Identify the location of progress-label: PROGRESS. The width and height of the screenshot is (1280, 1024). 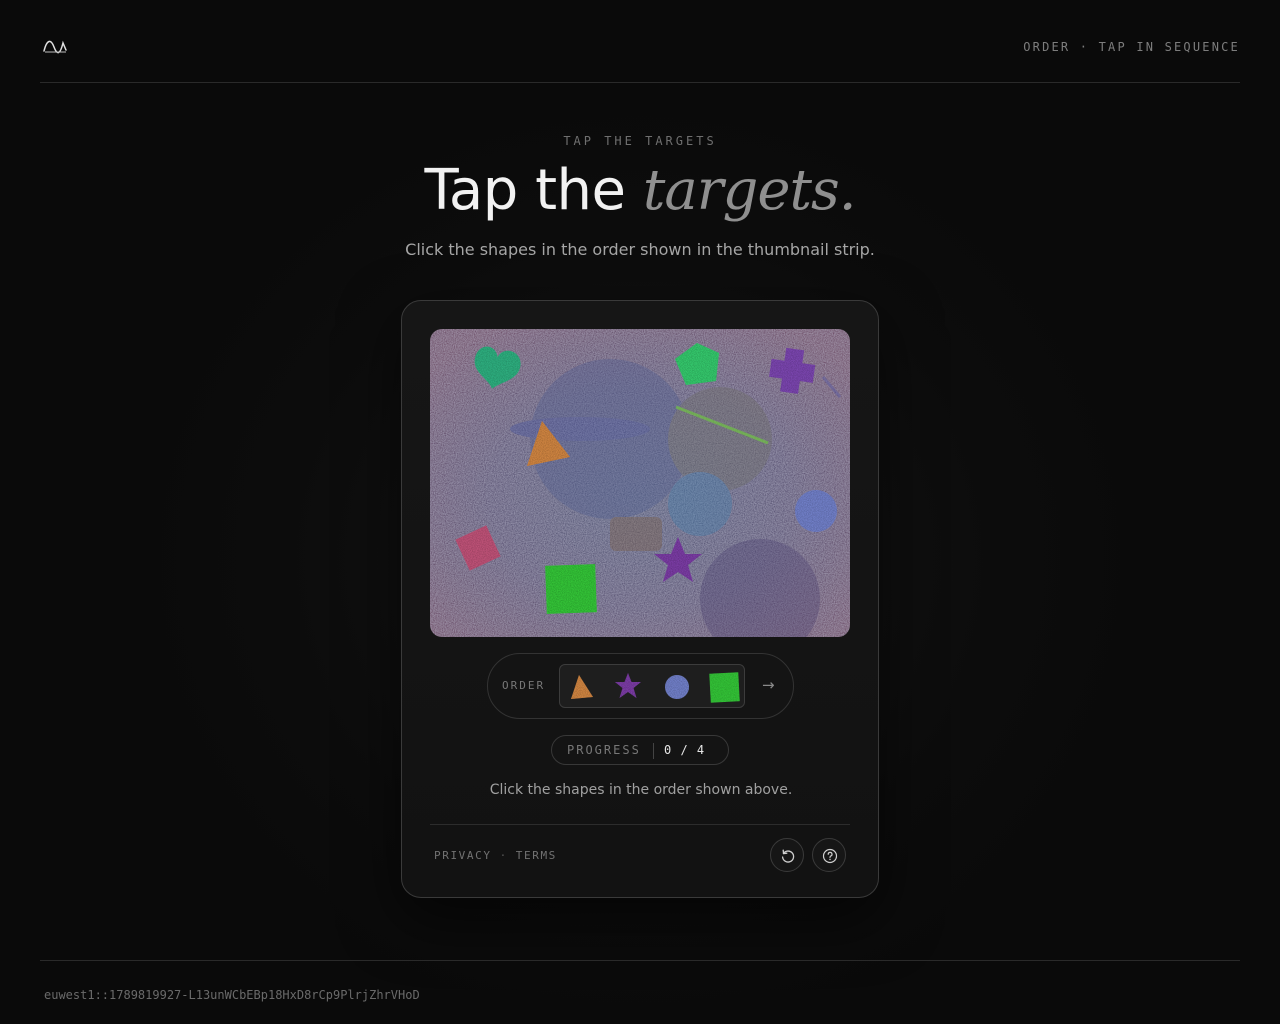
(604, 750).